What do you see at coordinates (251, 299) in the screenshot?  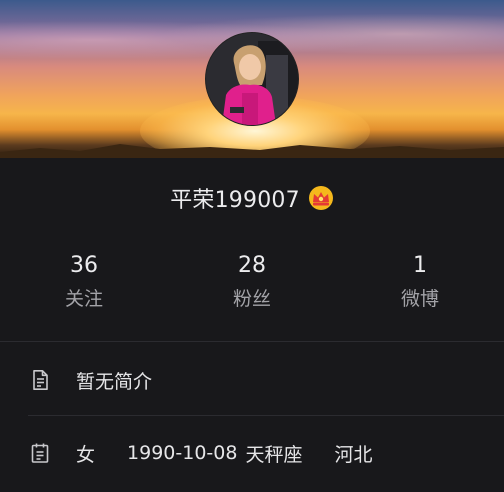 I see `stat-followers-label: 粉丝` at bounding box center [251, 299].